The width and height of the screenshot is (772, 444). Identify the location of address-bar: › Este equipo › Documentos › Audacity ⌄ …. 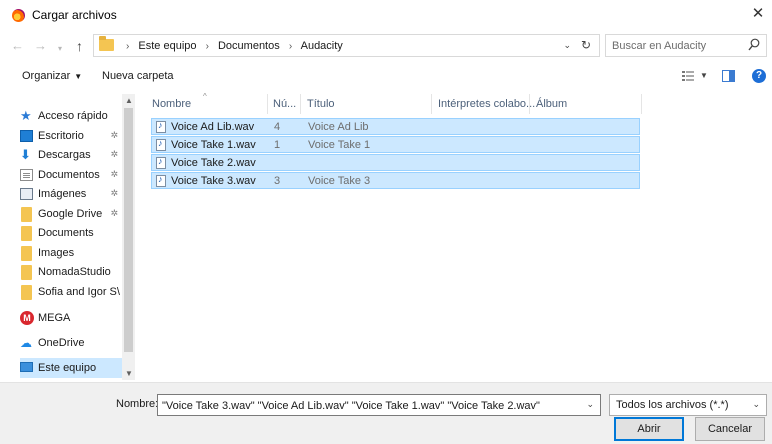
(346, 45).